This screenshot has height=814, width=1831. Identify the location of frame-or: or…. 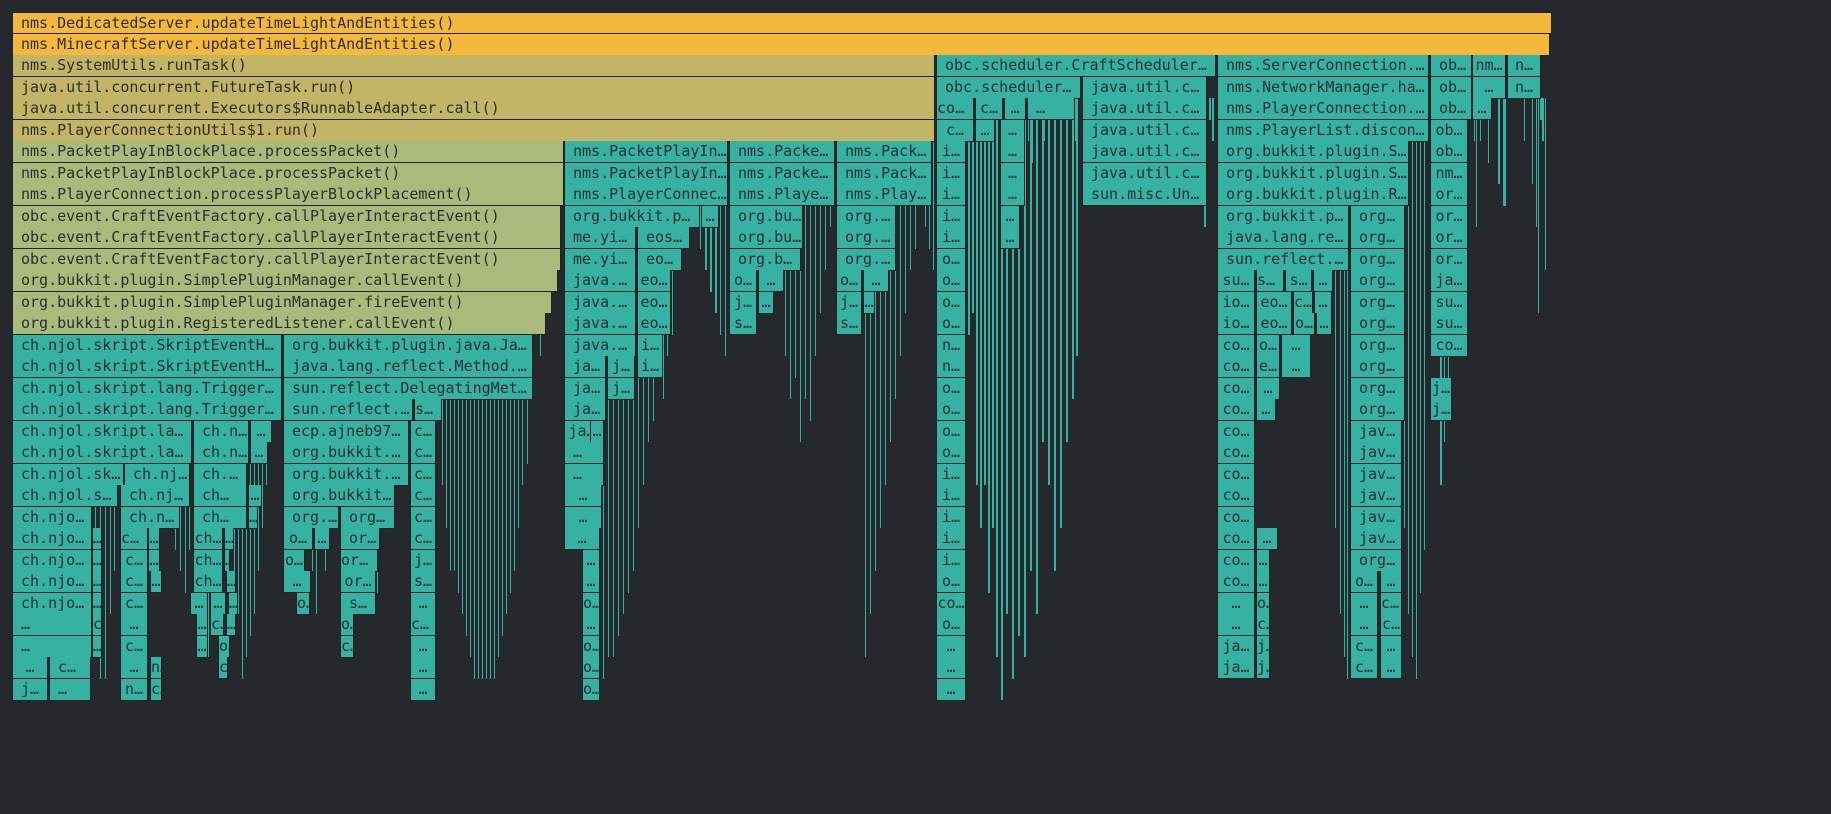
(1449, 259).